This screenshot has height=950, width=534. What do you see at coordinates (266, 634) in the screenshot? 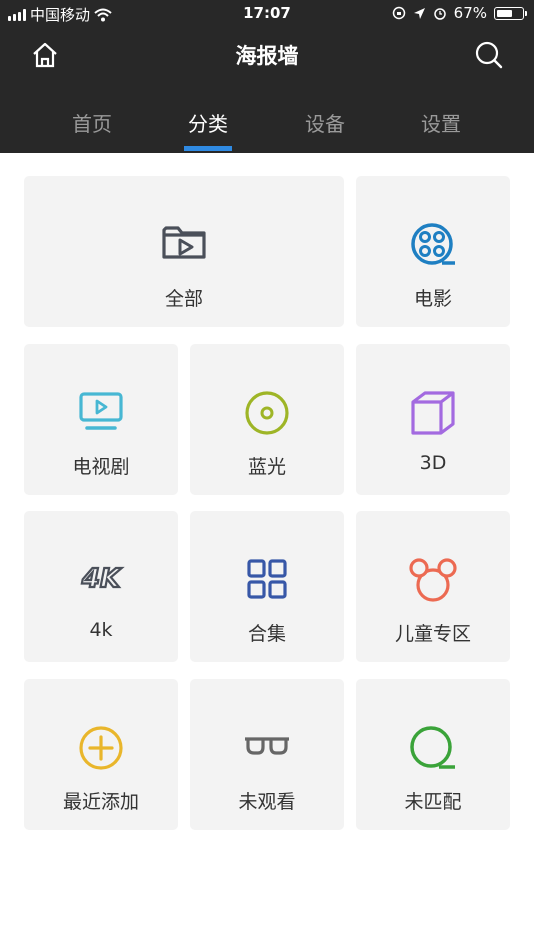
I see `category-label: 合集` at bounding box center [266, 634].